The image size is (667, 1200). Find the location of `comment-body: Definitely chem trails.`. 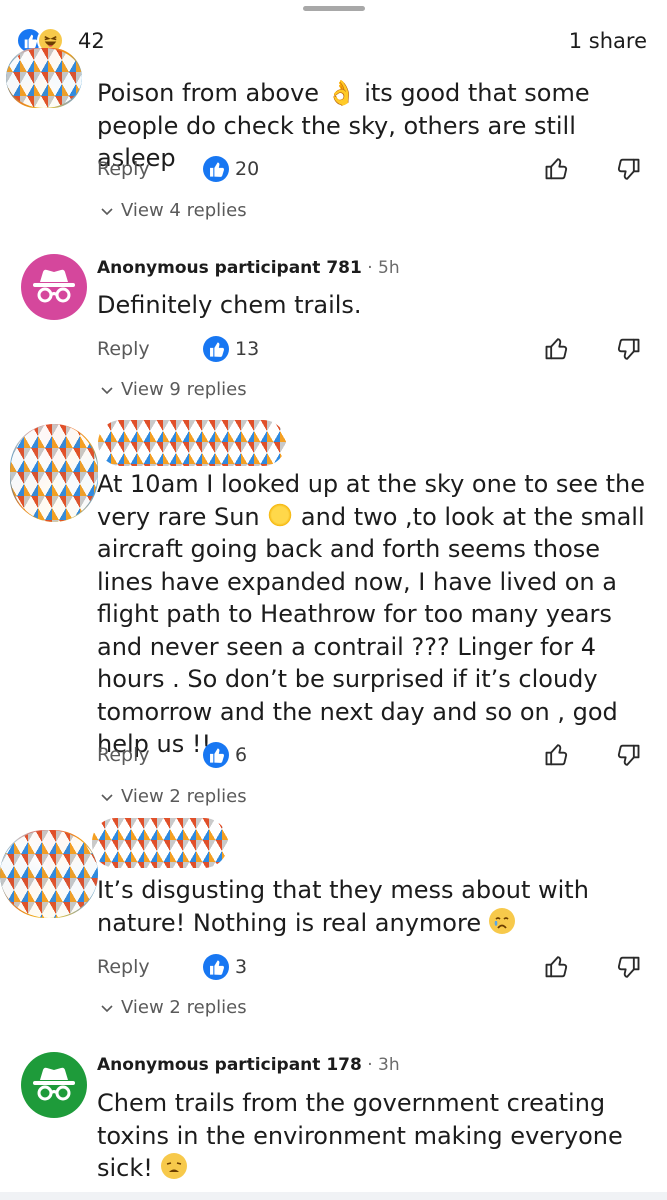

comment-body: Definitely chem trails. is located at coordinates (229, 305).